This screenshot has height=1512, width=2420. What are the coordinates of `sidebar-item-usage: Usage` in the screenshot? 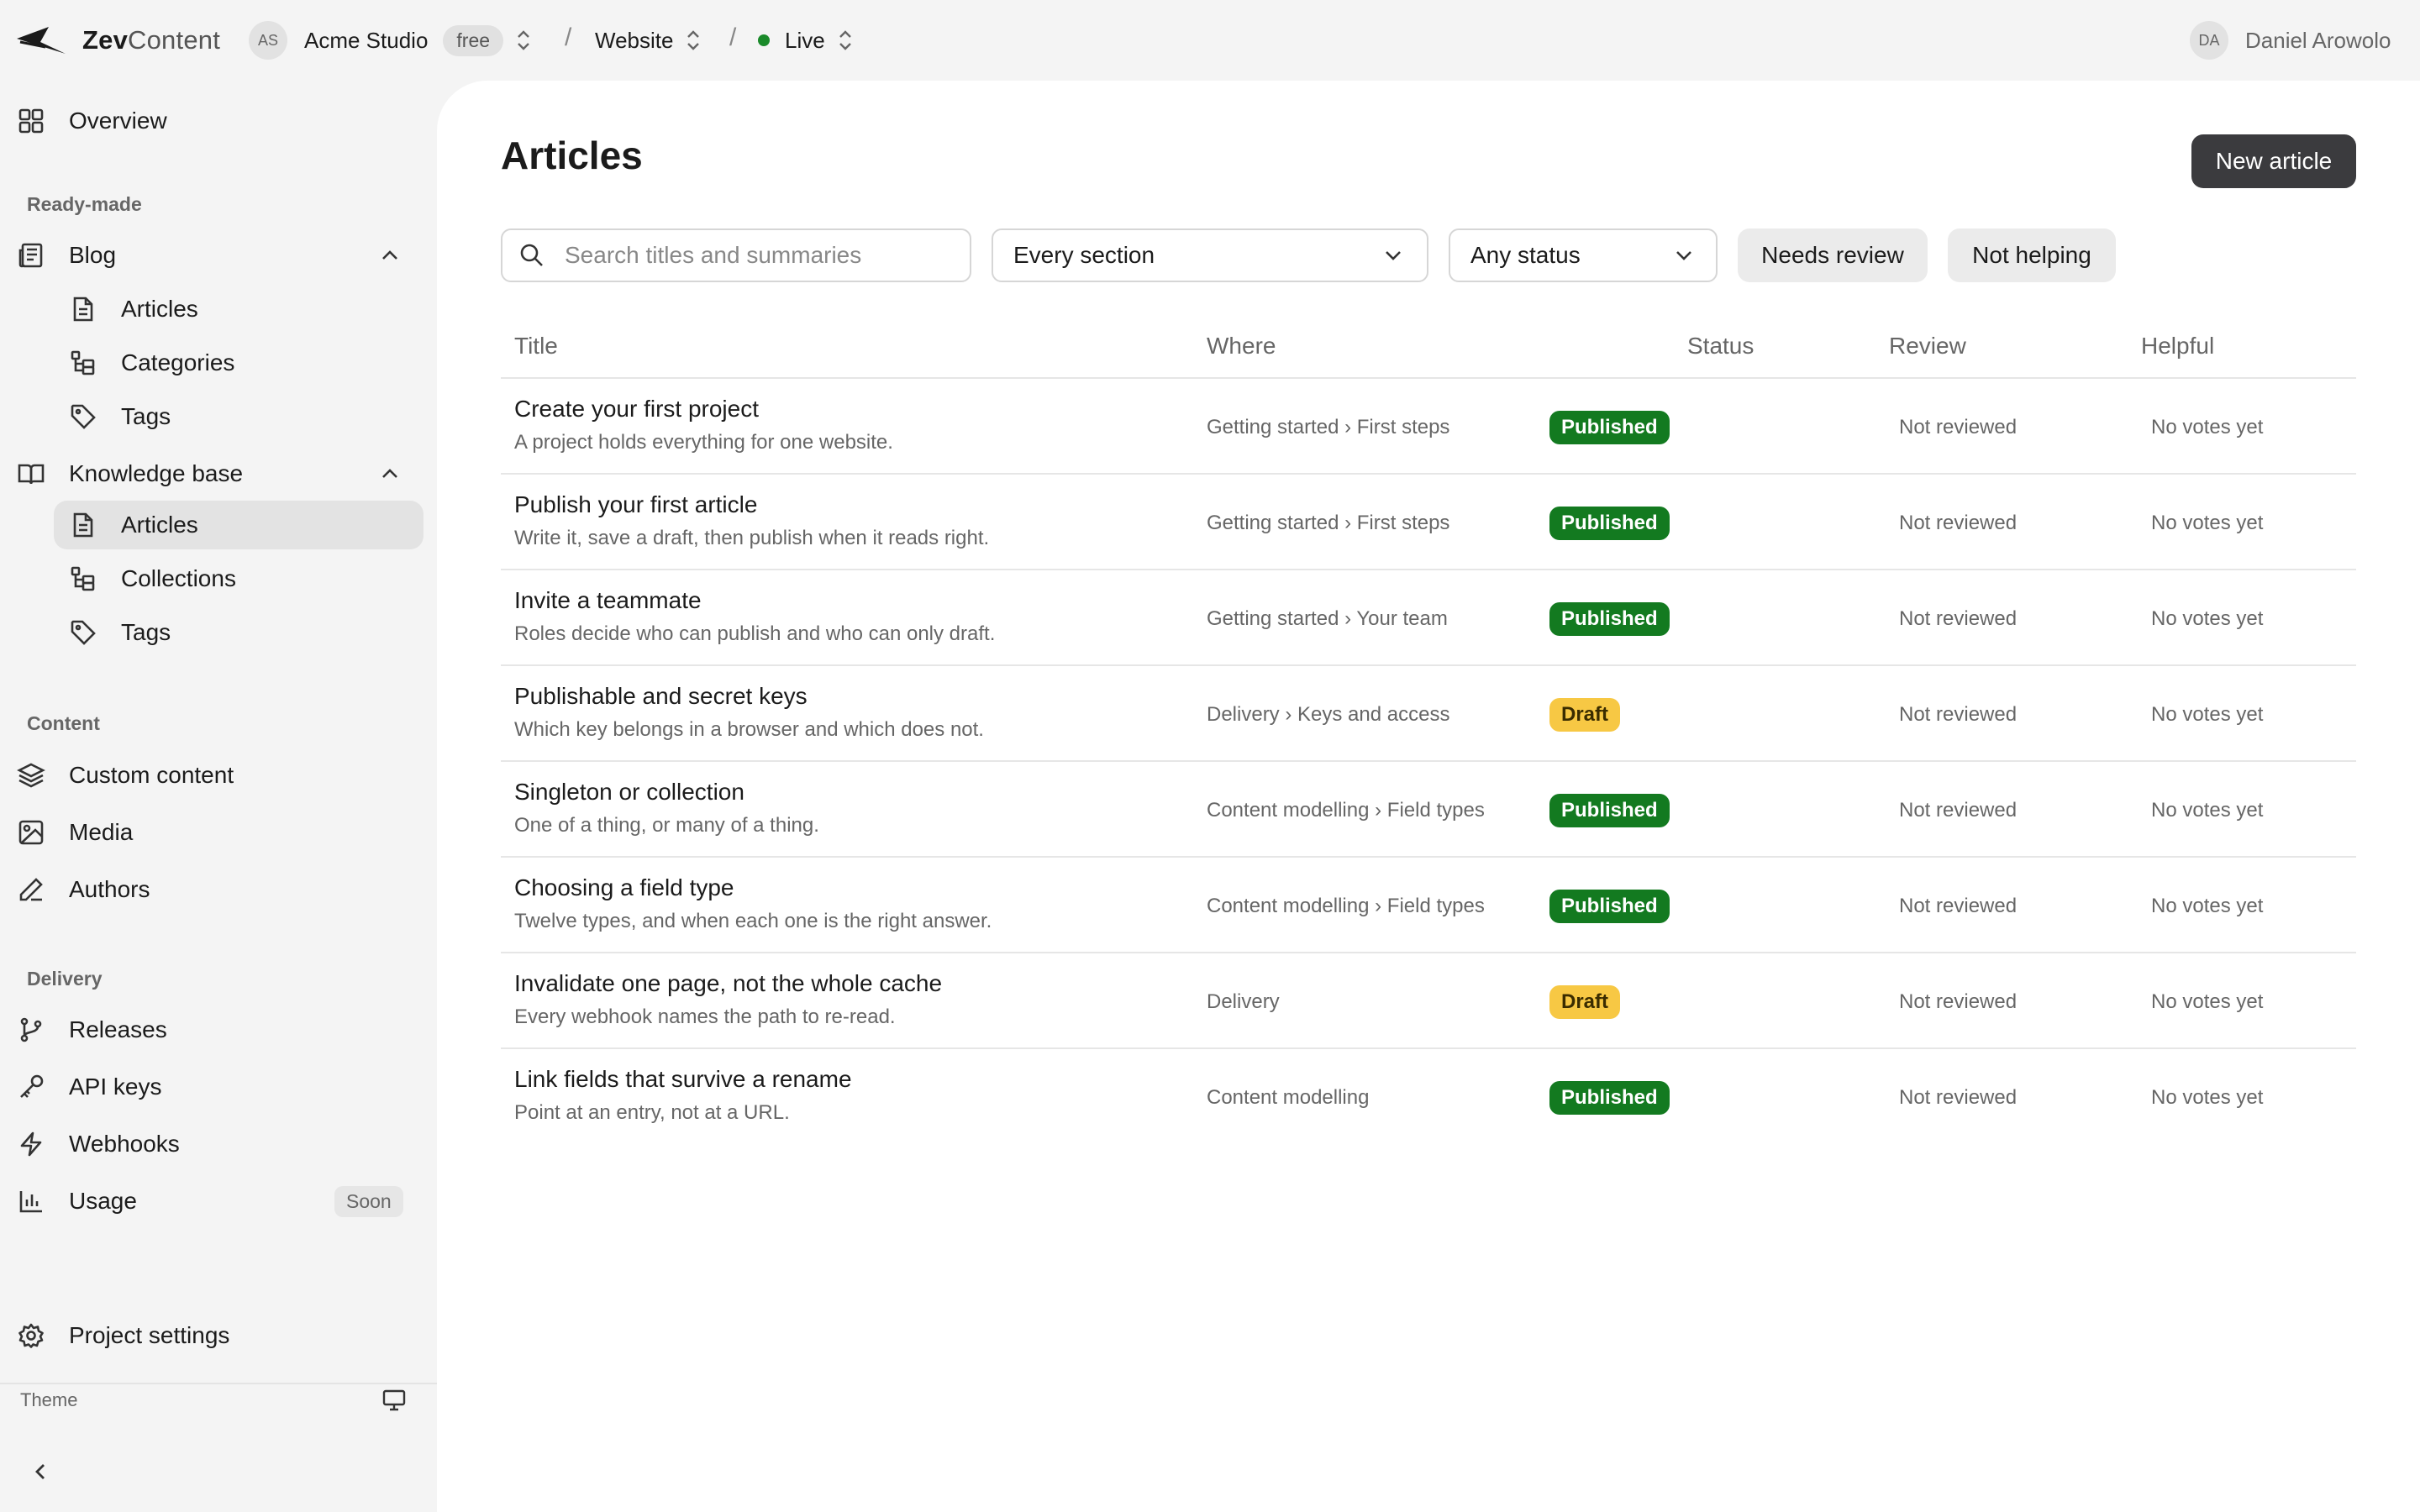 It's located at (76, 1201).